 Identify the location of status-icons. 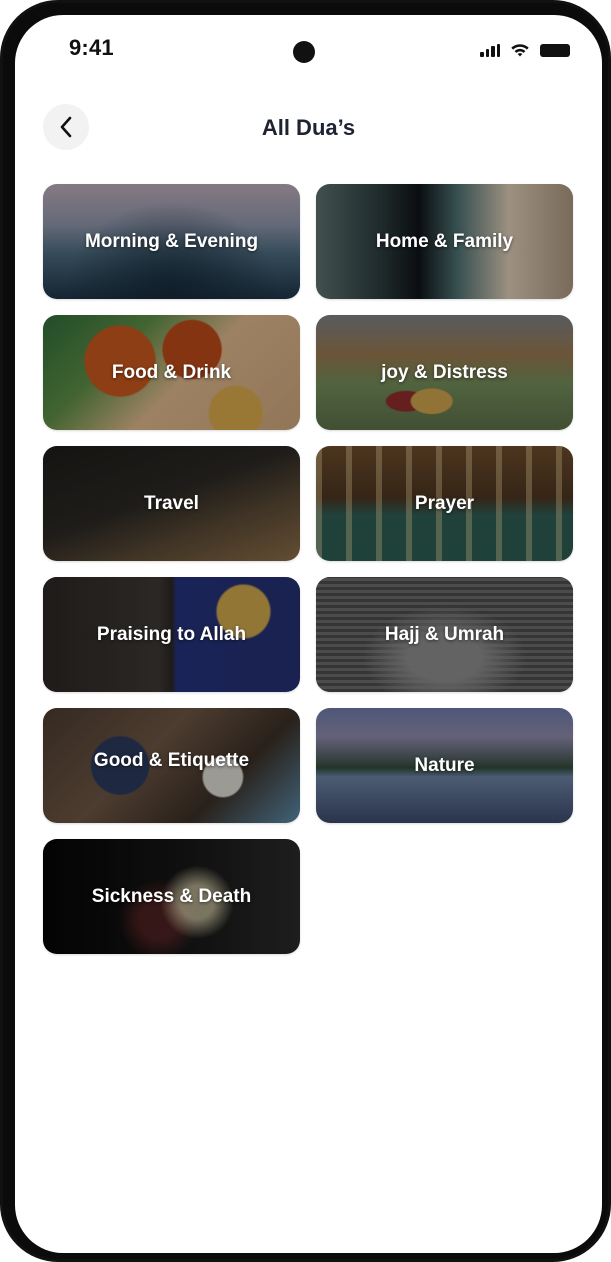
(525, 50).